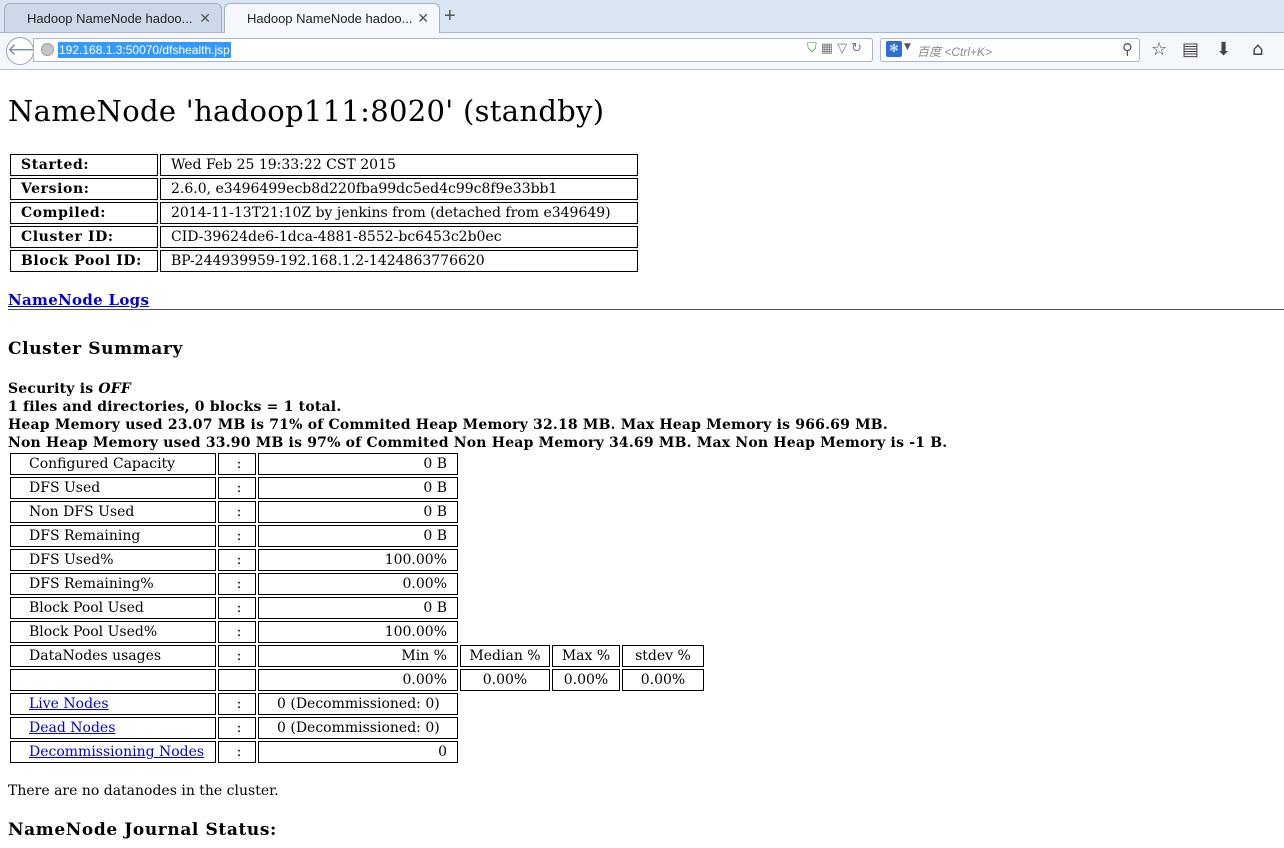 The height and width of the screenshot is (848, 1284). Describe the element at coordinates (358, 680) in the screenshot. I see `usage-min-value: 0.00%` at that location.